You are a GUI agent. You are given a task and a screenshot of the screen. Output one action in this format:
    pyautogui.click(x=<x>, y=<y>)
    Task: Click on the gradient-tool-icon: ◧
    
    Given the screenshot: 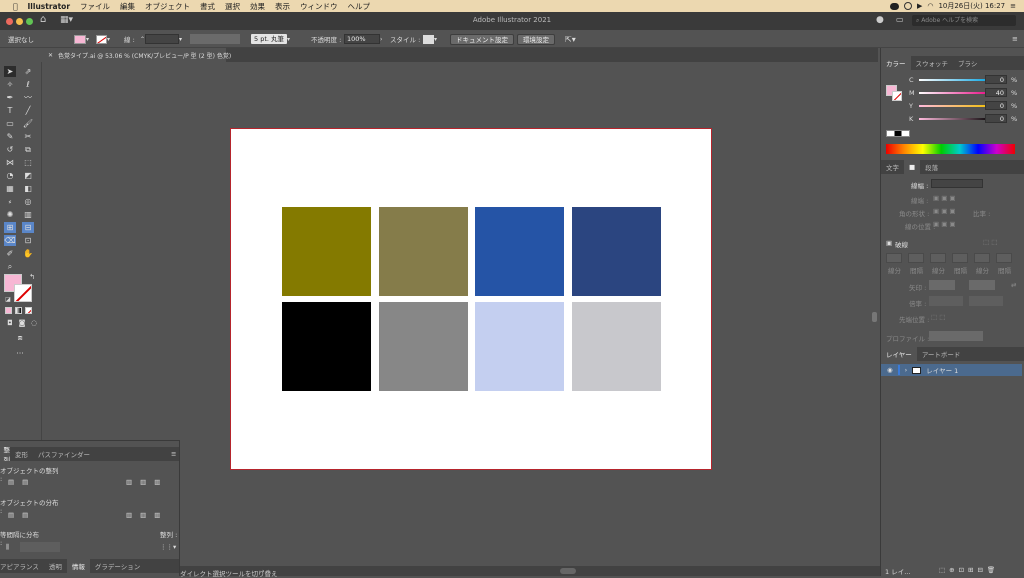 What is the action you would take?
    pyautogui.click(x=28, y=188)
    